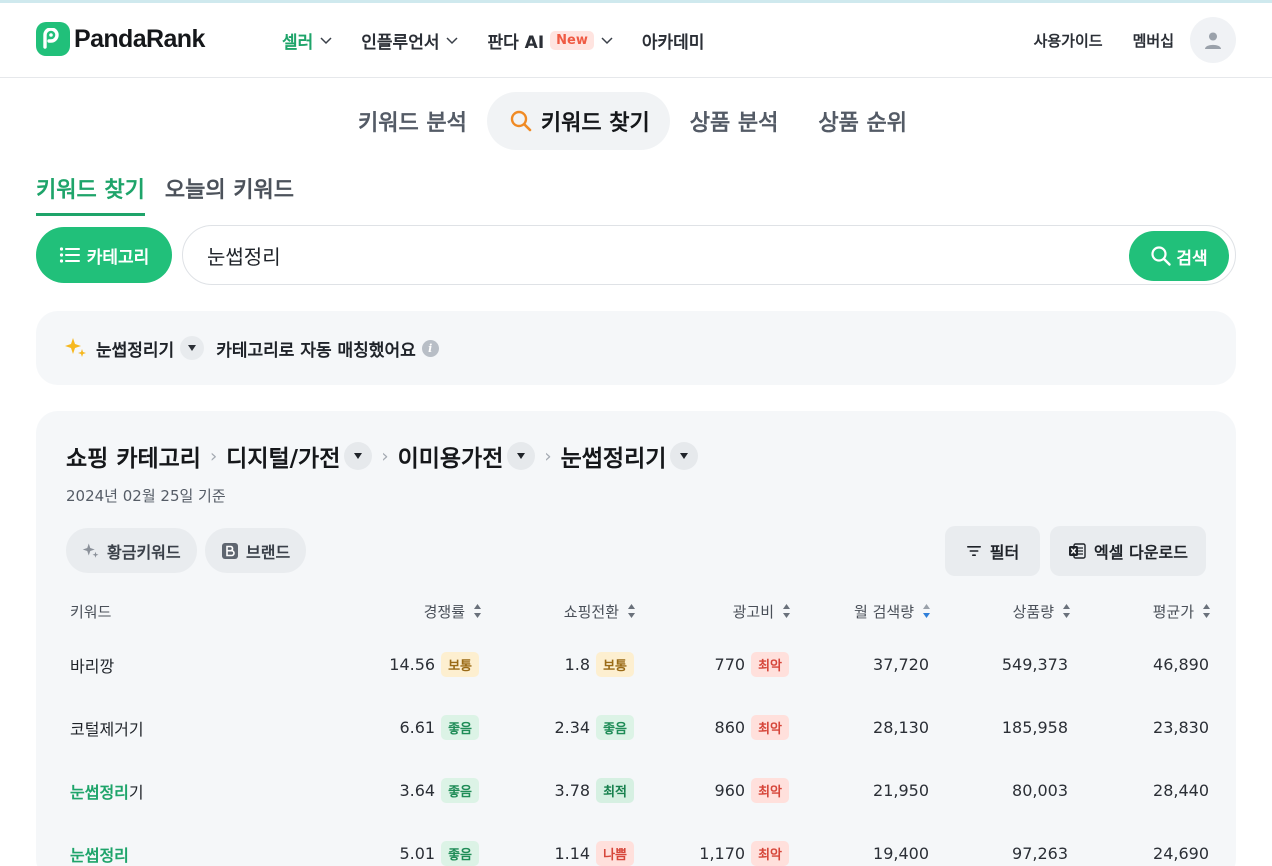  I want to click on search-button: 검색, so click(1179, 256).